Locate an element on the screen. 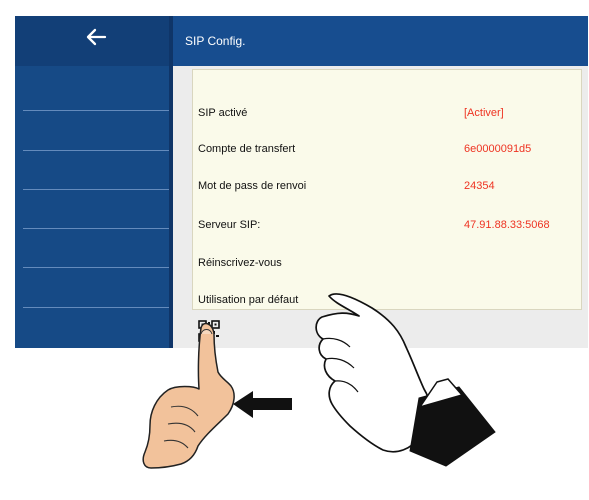 This screenshot has height=500, width=589. suited-pointing-hand-icon is located at coordinates (405, 380).